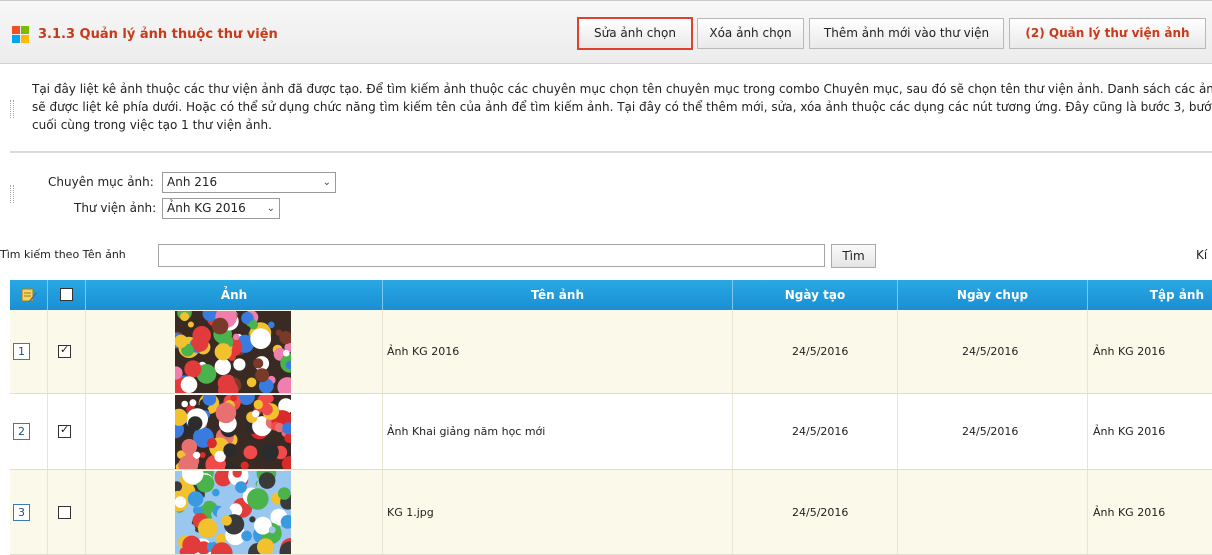  What do you see at coordinates (750, 33) in the screenshot?
I see `delete-selected-button: Xóa ảnh chọn` at bounding box center [750, 33].